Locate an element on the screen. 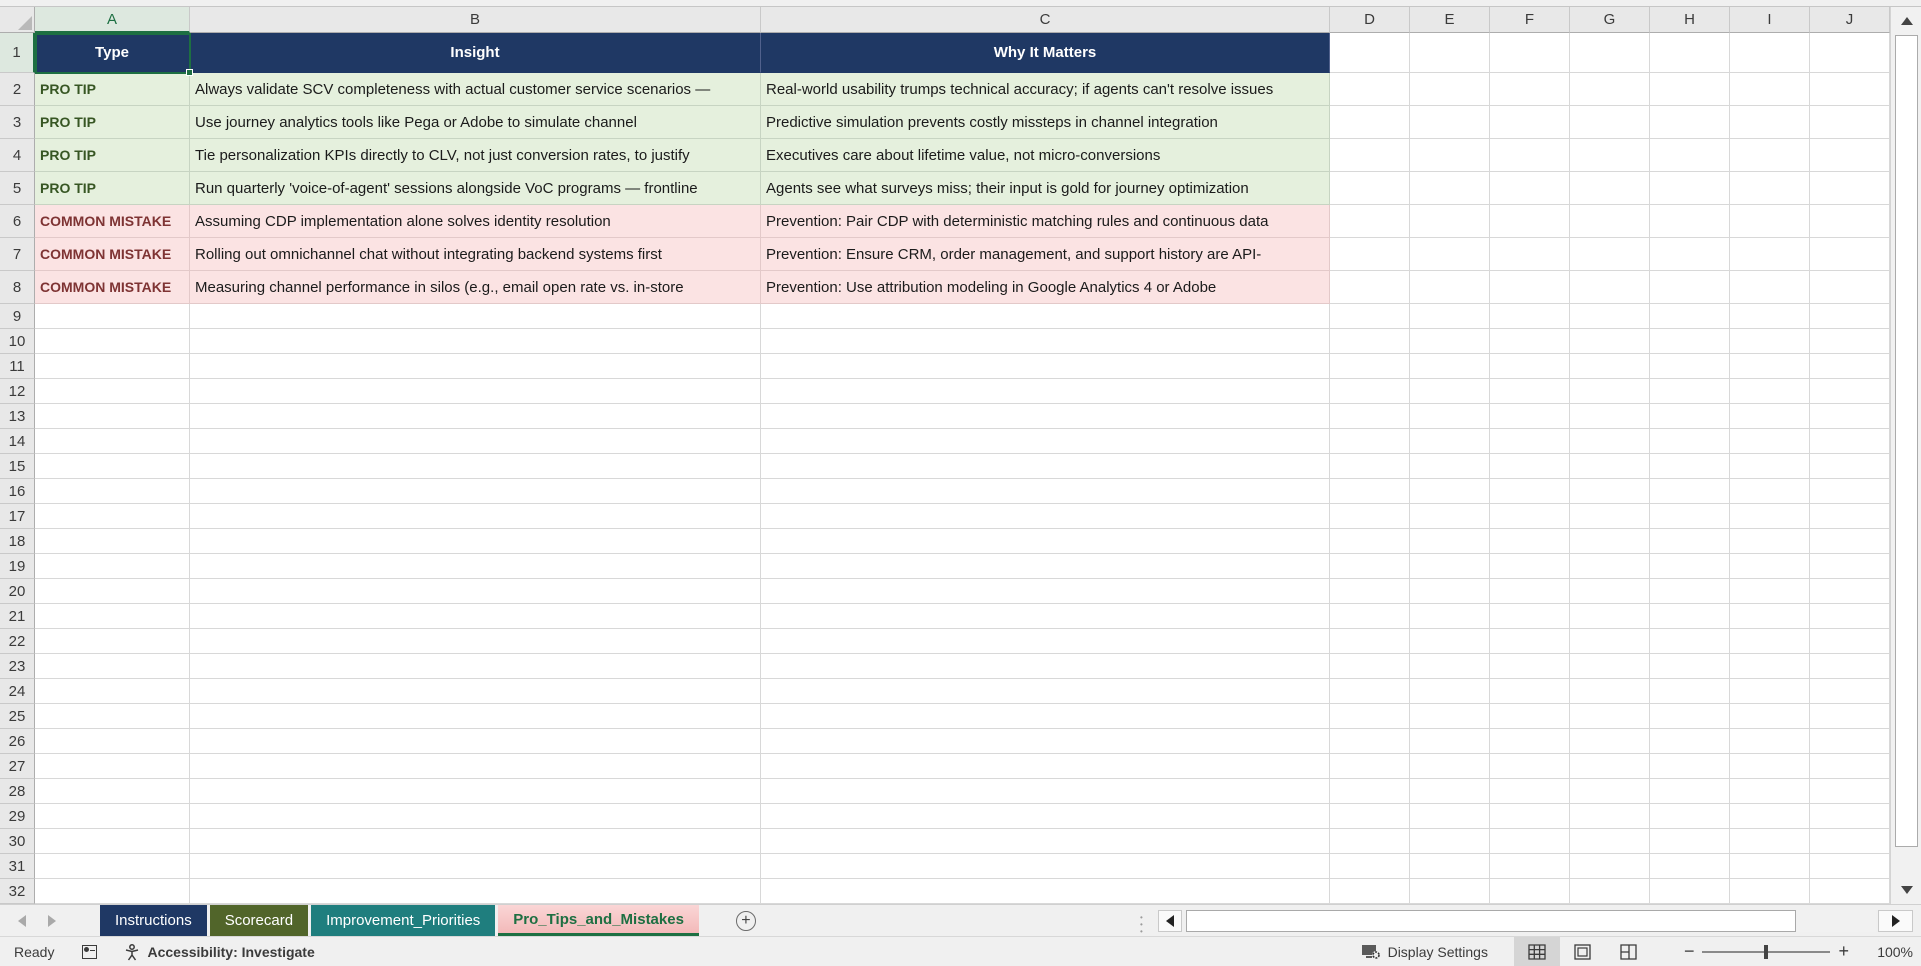  page-layout-view-button is located at coordinates (1583, 951).